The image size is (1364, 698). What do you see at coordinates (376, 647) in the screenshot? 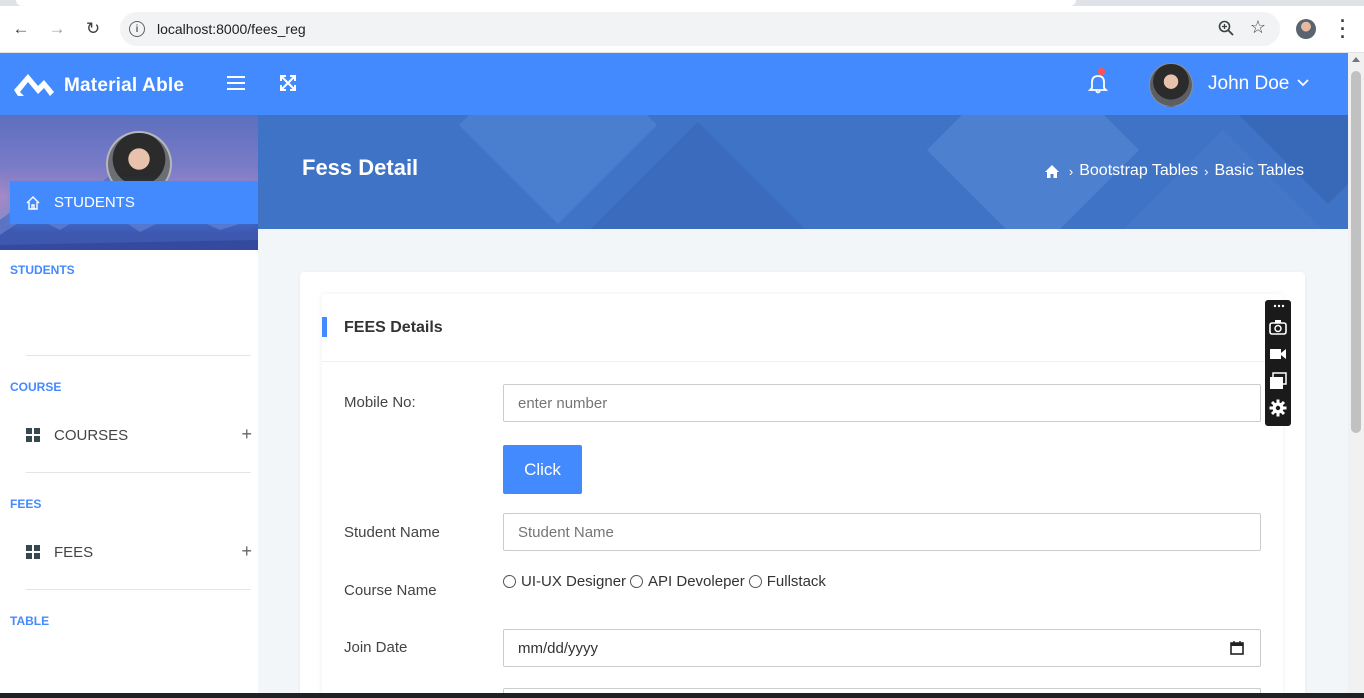
I see `join-date-label: Join Date` at bounding box center [376, 647].